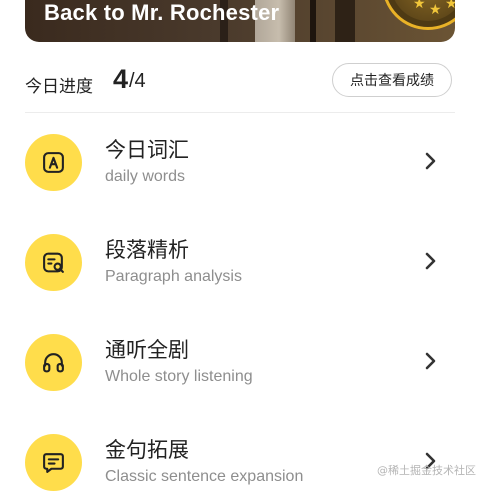 The height and width of the screenshot is (498, 480). Describe the element at coordinates (145, 176) in the screenshot. I see `module-subtitle: daily words` at that location.